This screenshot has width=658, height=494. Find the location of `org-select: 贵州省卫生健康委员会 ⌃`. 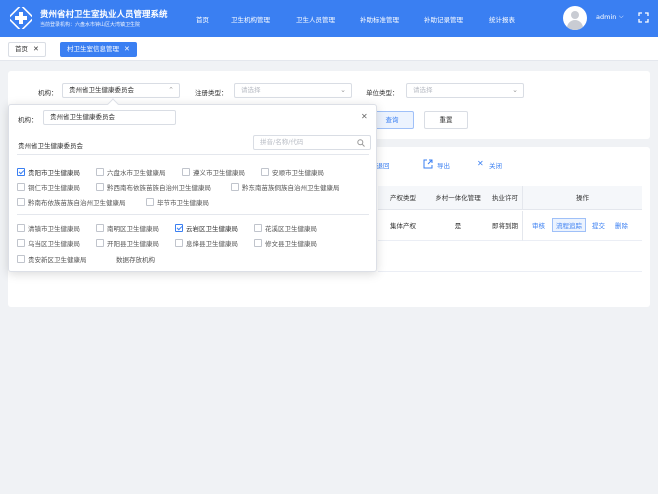

org-select: 贵州省卫生健康委员会 ⌃ is located at coordinates (121, 90).